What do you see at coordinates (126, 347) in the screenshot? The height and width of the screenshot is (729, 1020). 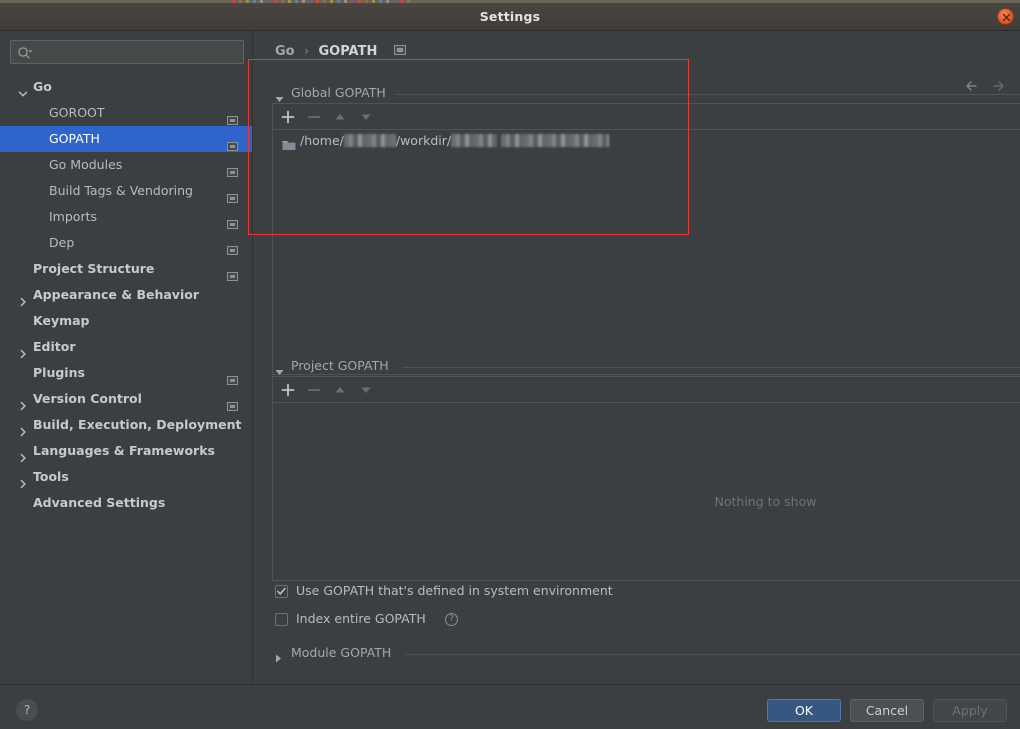 I see `sidebar-item-editor: Editor` at bounding box center [126, 347].